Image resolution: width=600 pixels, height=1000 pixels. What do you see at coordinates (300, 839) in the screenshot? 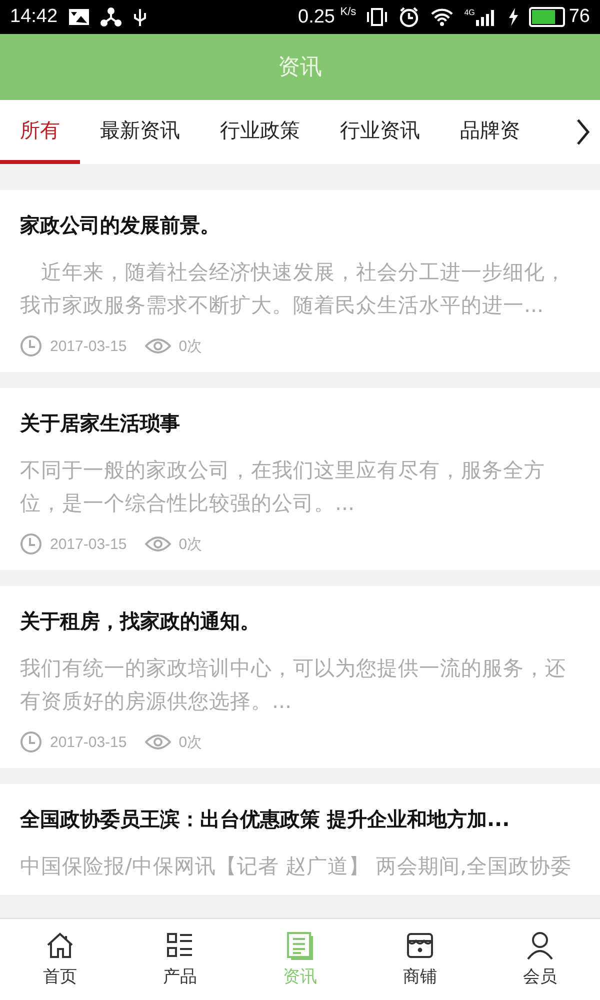
I see `article-card: 全国政协委员王滨：出台优惠政策 提升企业和地方加... 中国保险报/中保网讯【记者 赵广道】 两会期间,全国政协委` at bounding box center [300, 839].